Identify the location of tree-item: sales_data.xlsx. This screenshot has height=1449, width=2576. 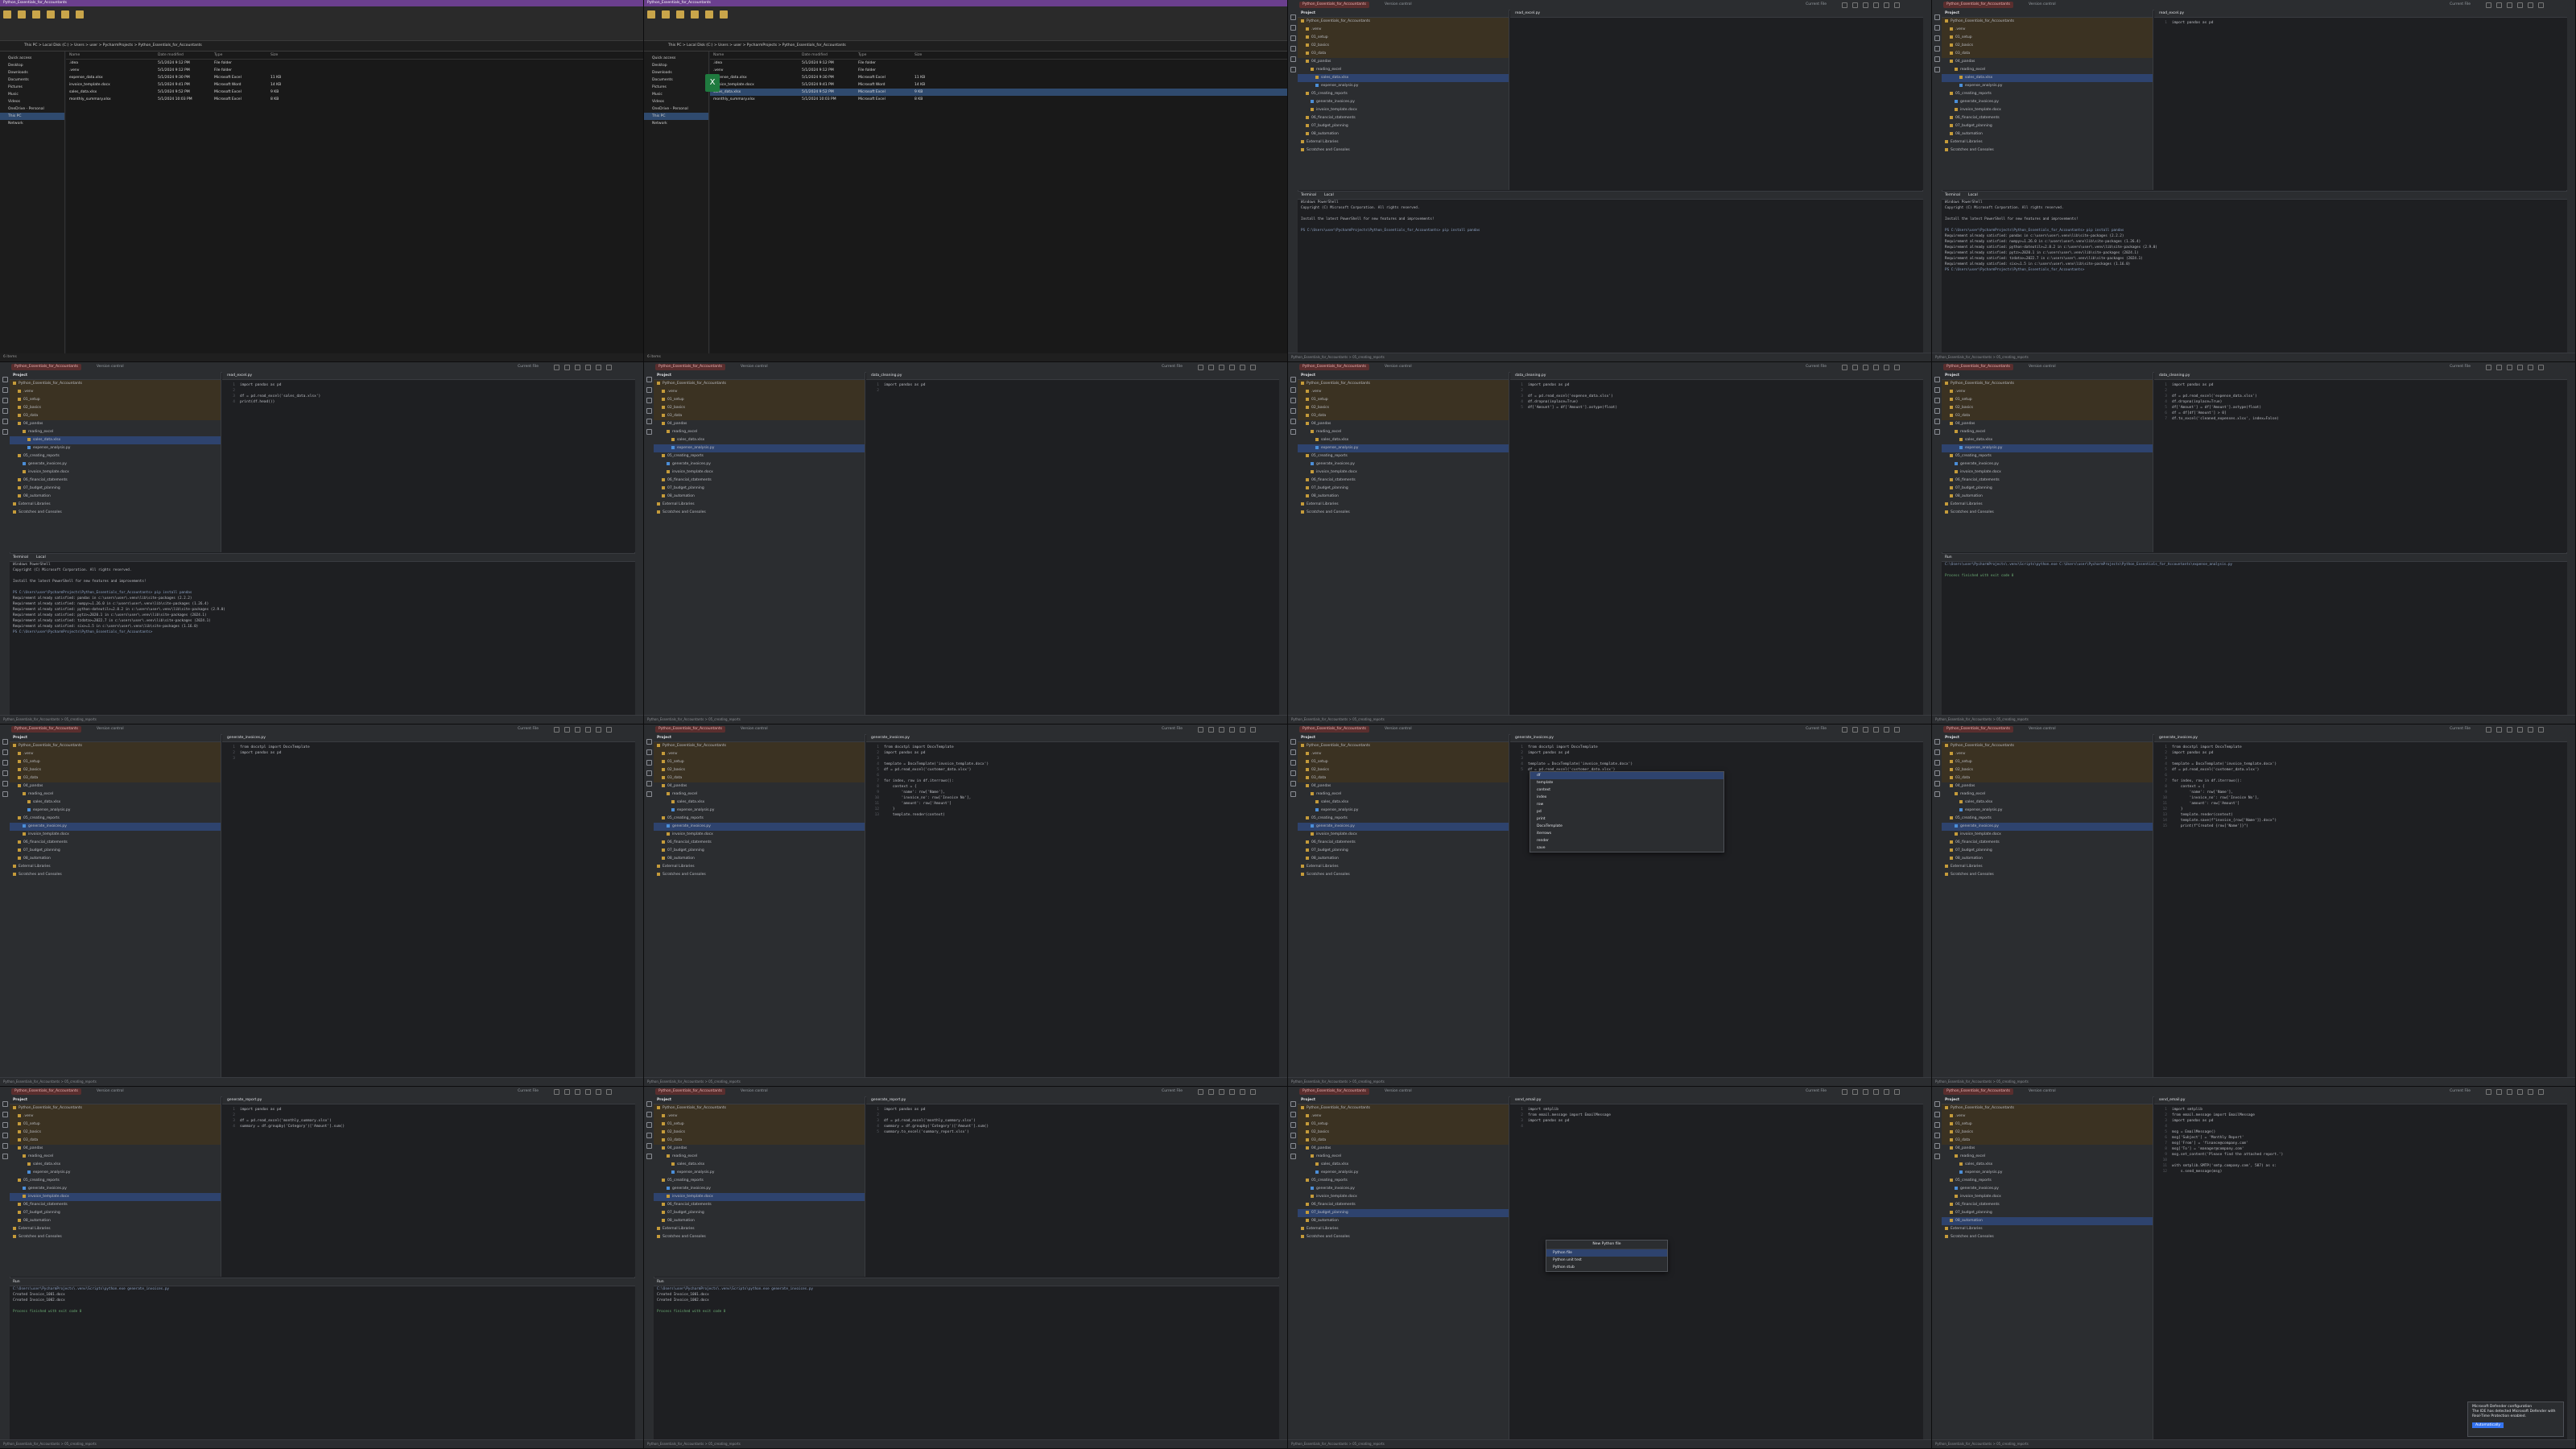
(1403, 803).